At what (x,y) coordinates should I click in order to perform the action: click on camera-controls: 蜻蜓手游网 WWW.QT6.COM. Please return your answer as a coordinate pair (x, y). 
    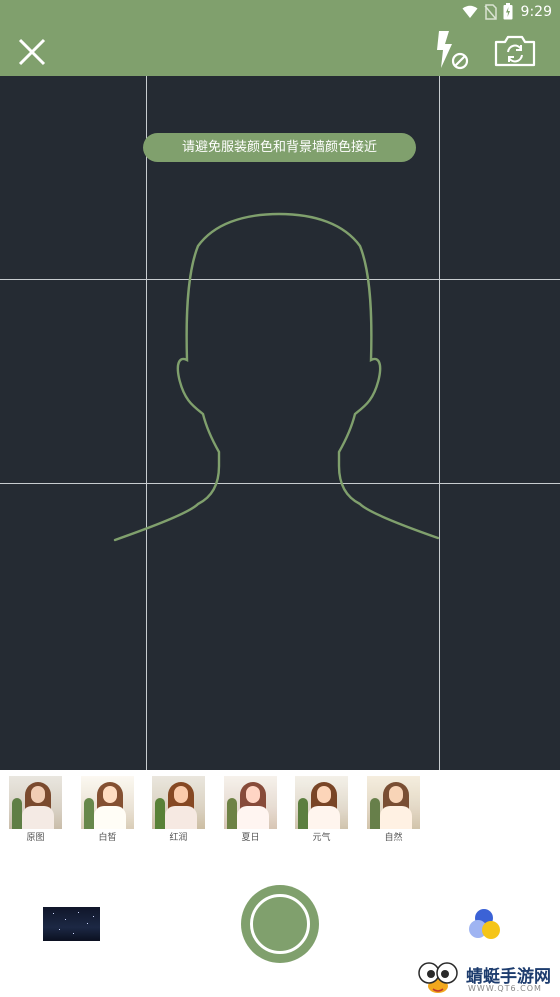
    Looking at the image, I should click on (280, 923).